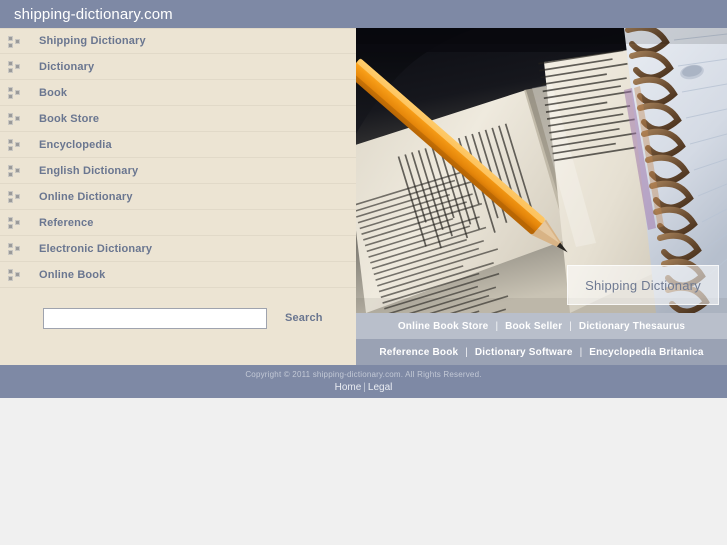 This screenshot has height=545, width=727. What do you see at coordinates (93, 14) in the screenshot?
I see `site-title: shipping-dictionary.com` at bounding box center [93, 14].